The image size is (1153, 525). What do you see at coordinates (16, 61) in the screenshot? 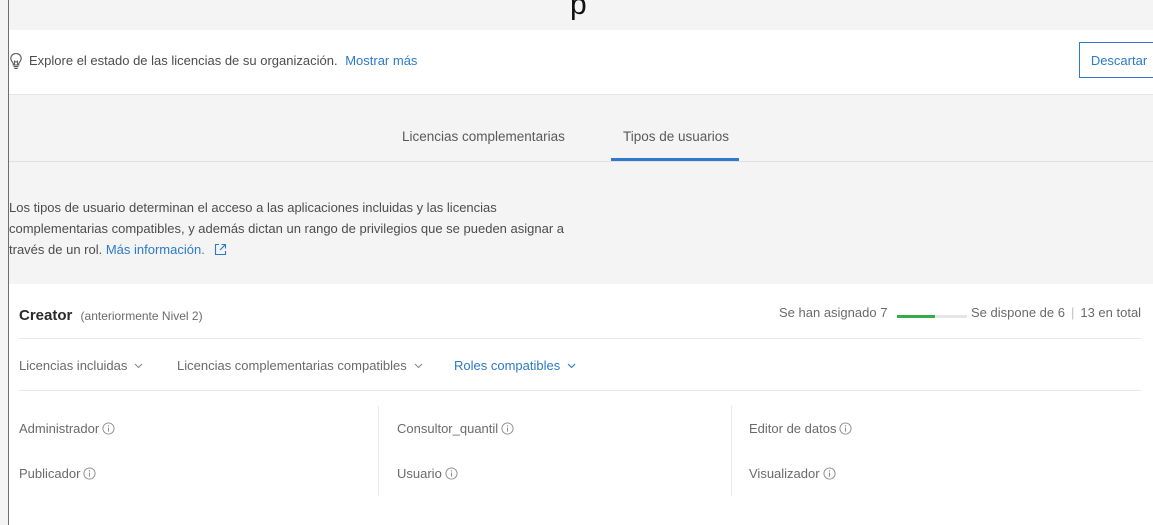
I see `lightbulb-icon` at bounding box center [16, 61].